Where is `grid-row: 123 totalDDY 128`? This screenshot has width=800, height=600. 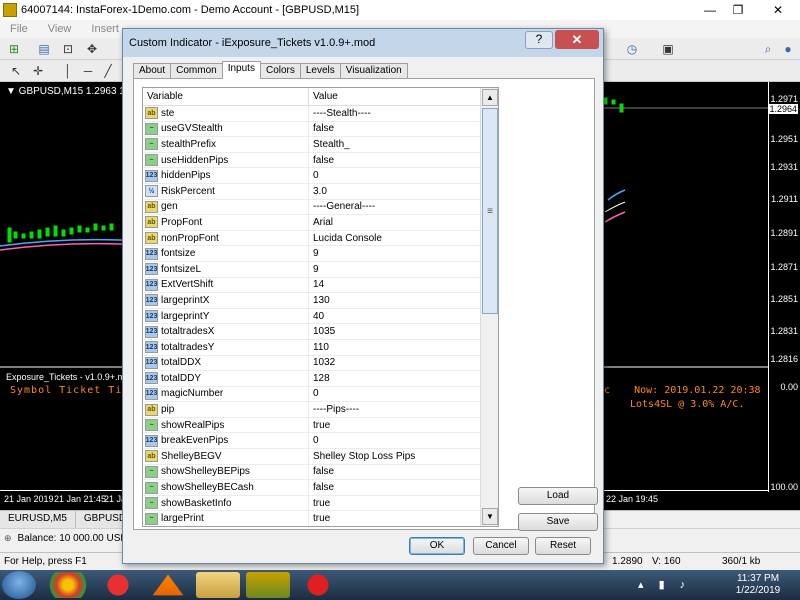 grid-row: 123 totalDDY 128 is located at coordinates (312, 379).